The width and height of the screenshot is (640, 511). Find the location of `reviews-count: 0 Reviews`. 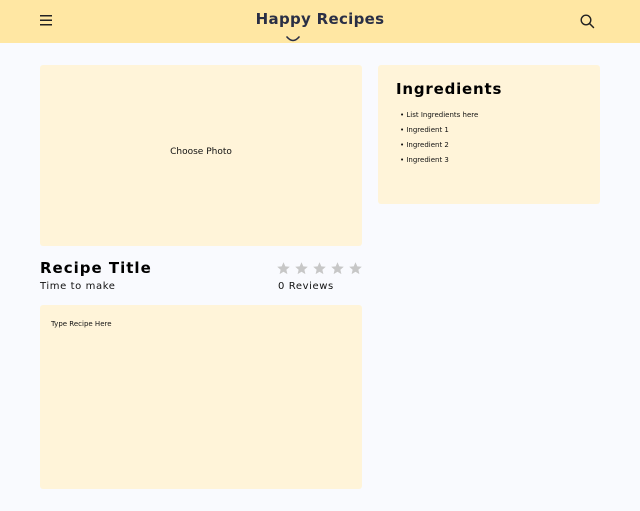

reviews-count: 0 Reviews is located at coordinates (306, 286).